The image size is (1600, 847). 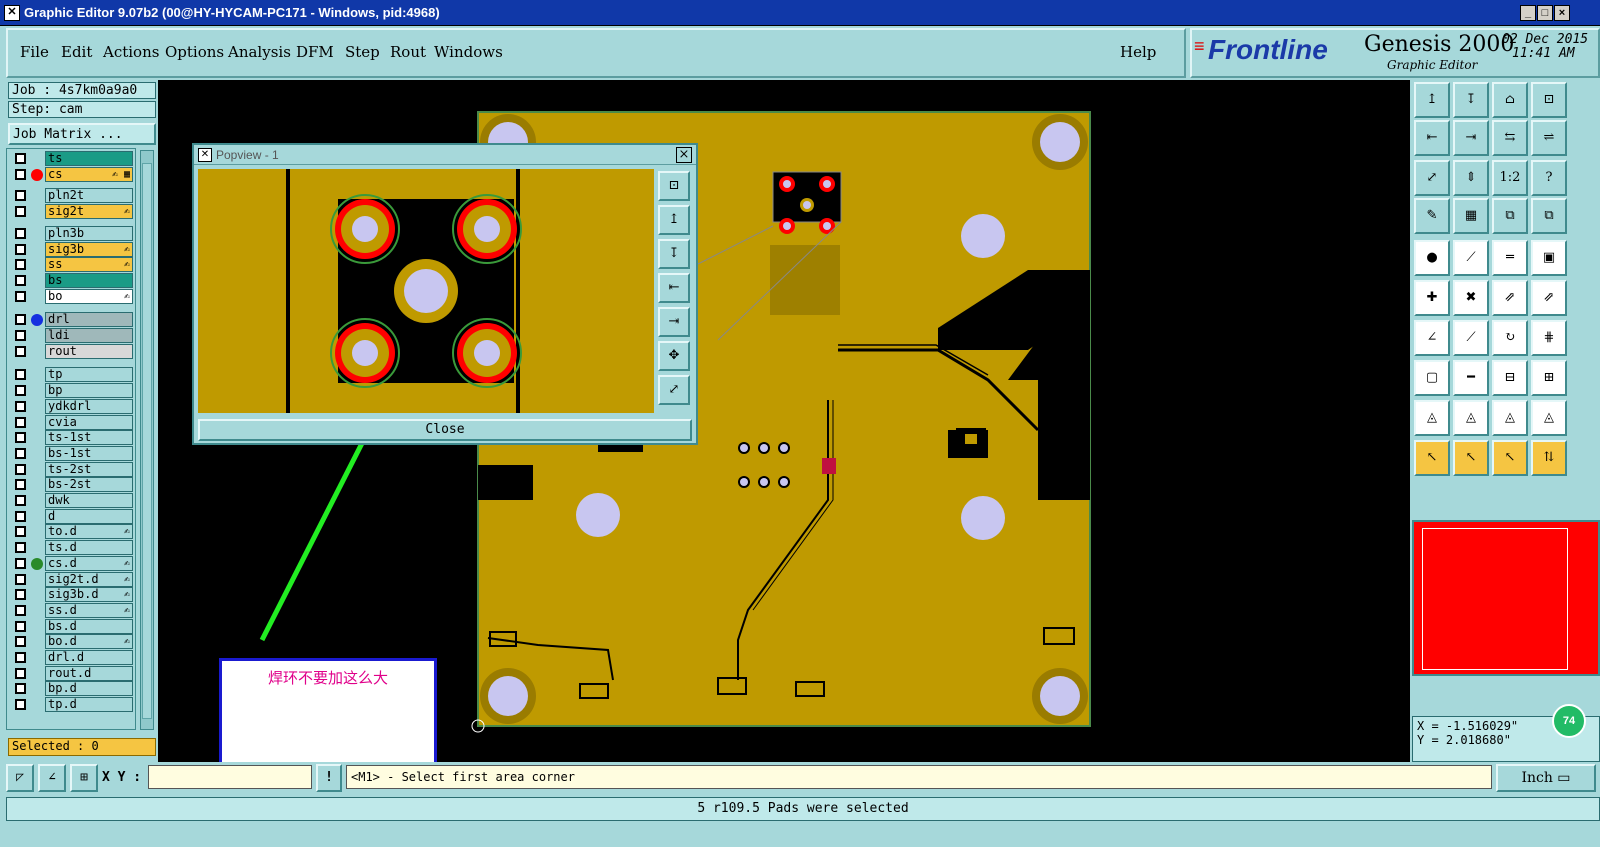 What do you see at coordinates (1432, 298) in the screenshot?
I see `tool-button-21-icon: ✚` at bounding box center [1432, 298].